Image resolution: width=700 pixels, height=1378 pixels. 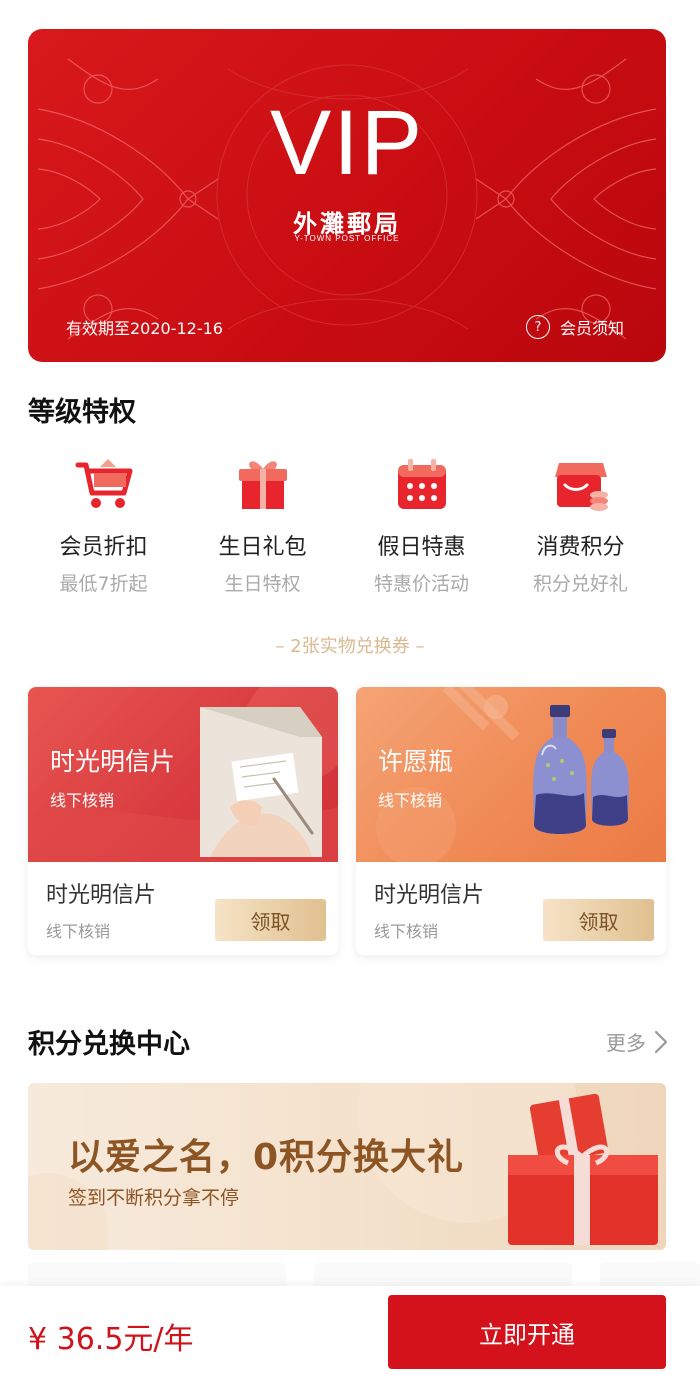 What do you see at coordinates (421, 525) in the screenshot?
I see `privilege-holiday: 假日特惠 特惠价活动` at bounding box center [421, 525].